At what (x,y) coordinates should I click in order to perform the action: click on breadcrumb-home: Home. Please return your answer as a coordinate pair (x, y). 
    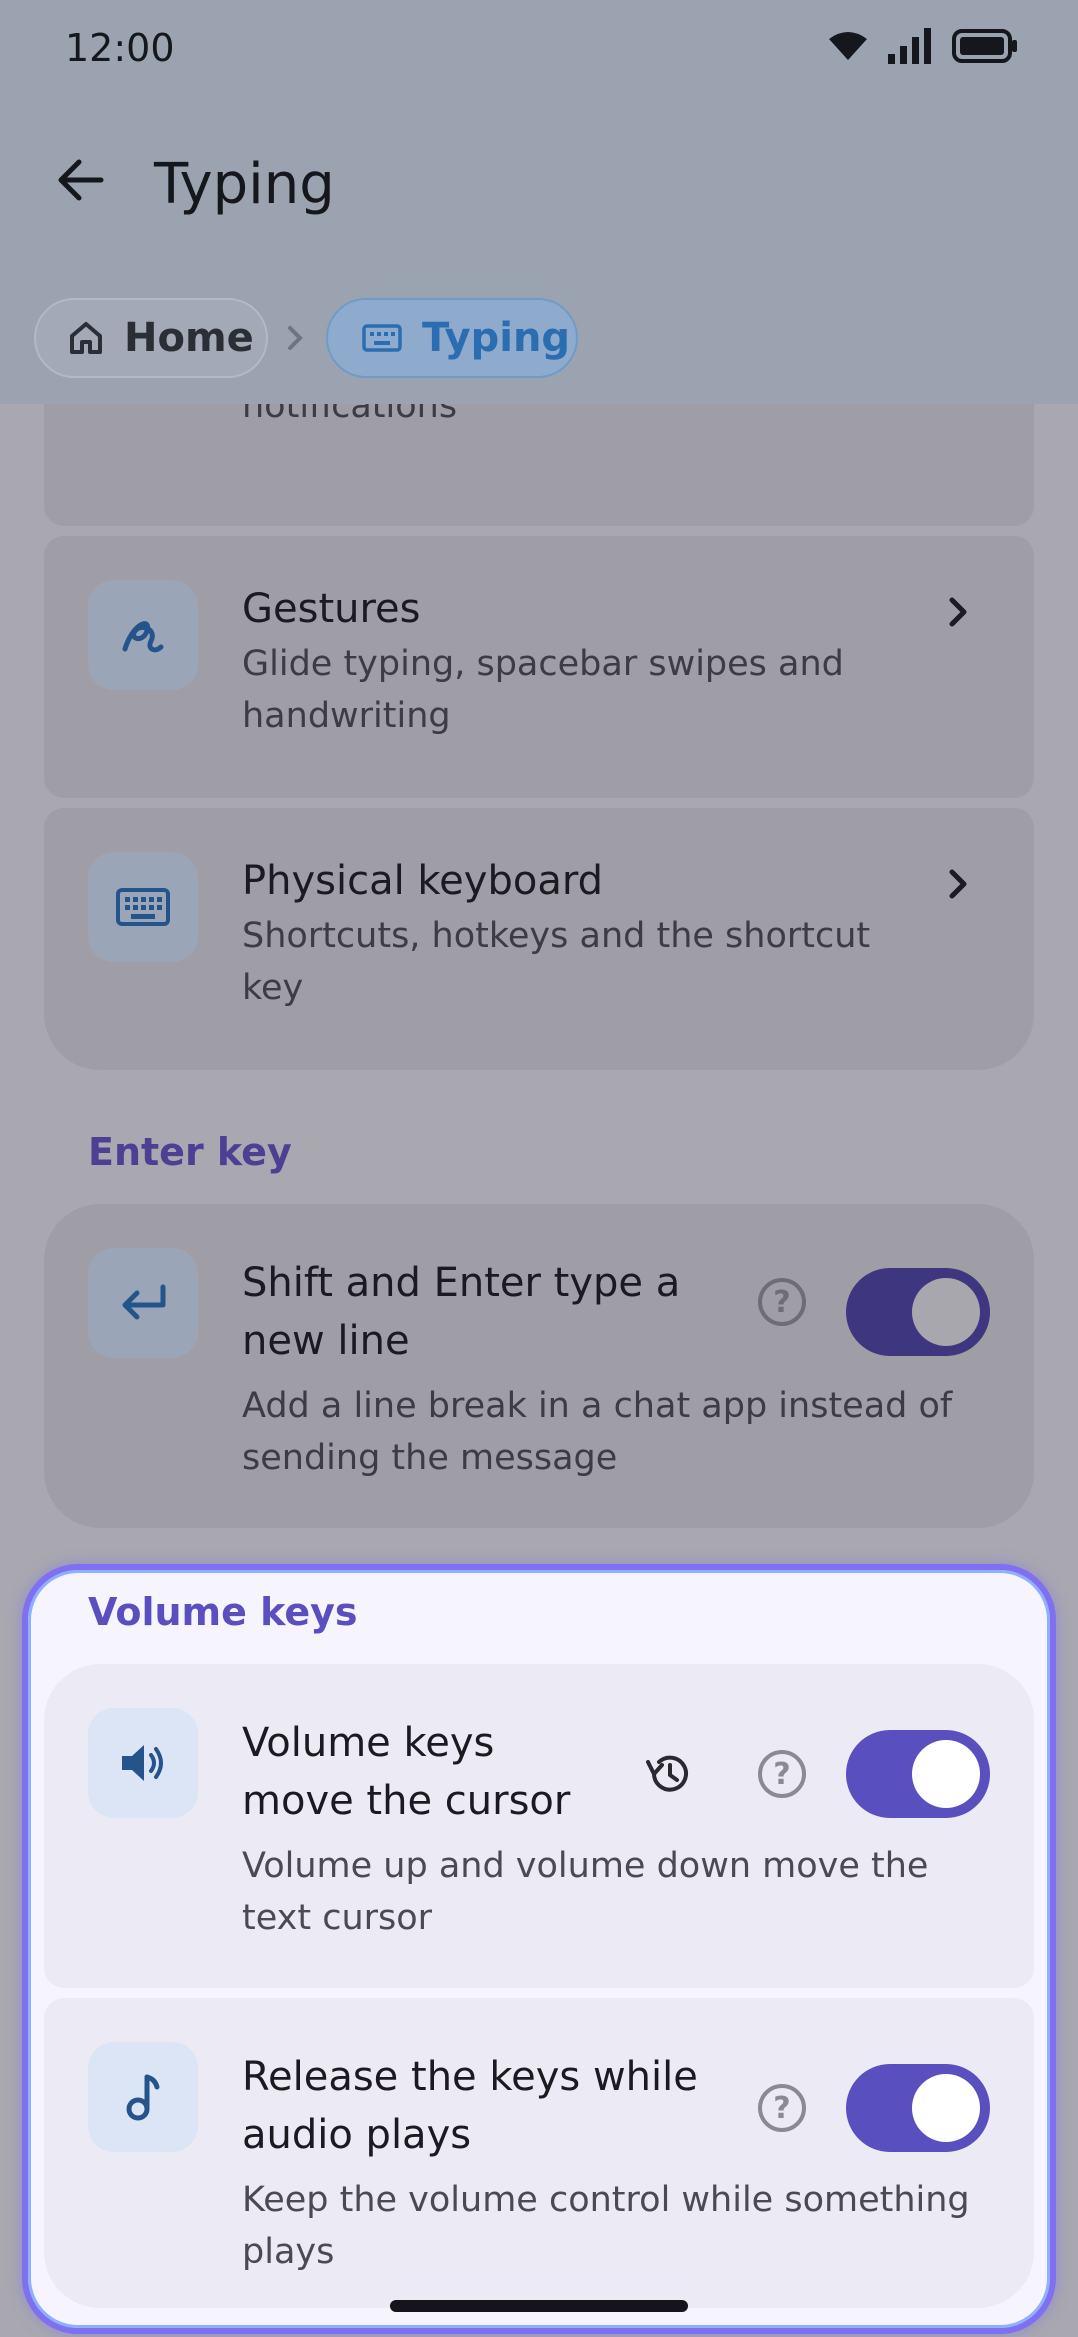
    Looking at the image, I should click on (151, 338).